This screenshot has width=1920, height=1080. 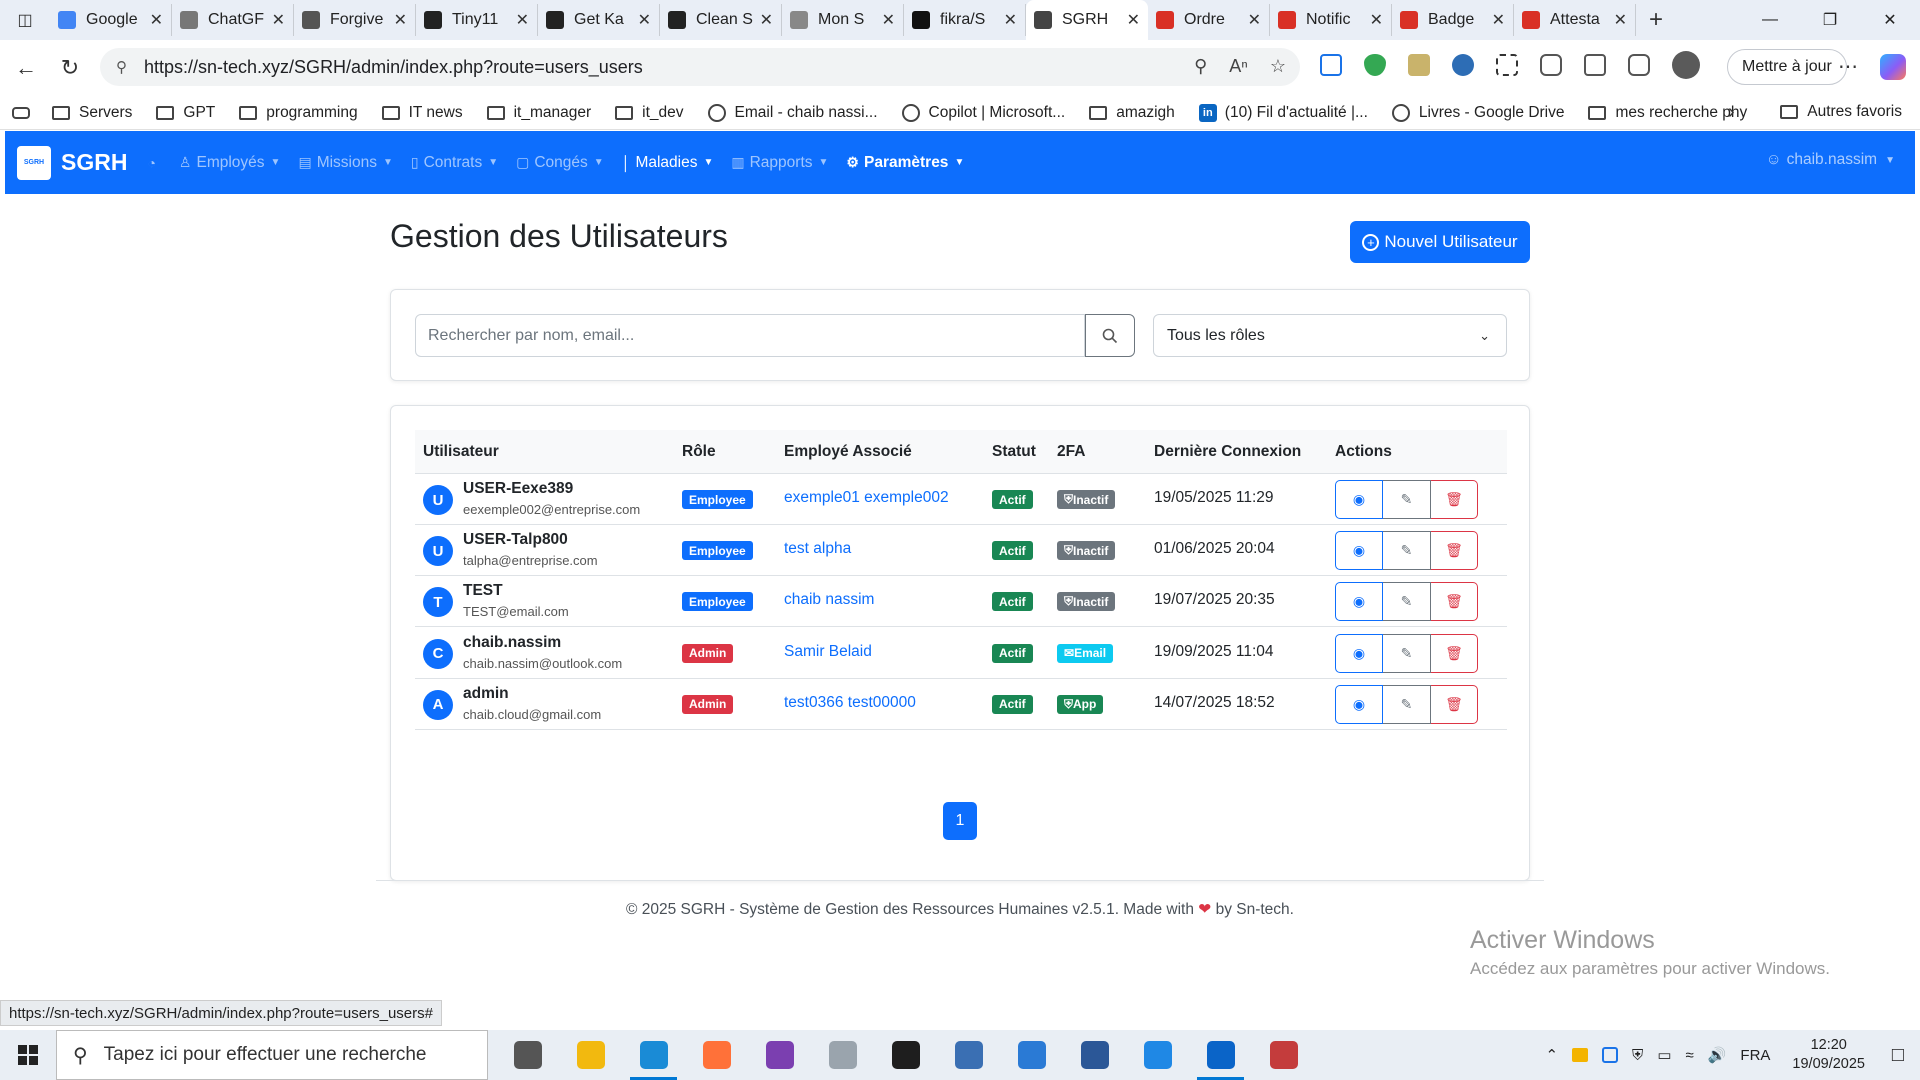 What do you see at coordinates (1841, 112) in the screenshot?
I see `other-bookmarks: Autres favoris` at bounding box center [1841, 112].